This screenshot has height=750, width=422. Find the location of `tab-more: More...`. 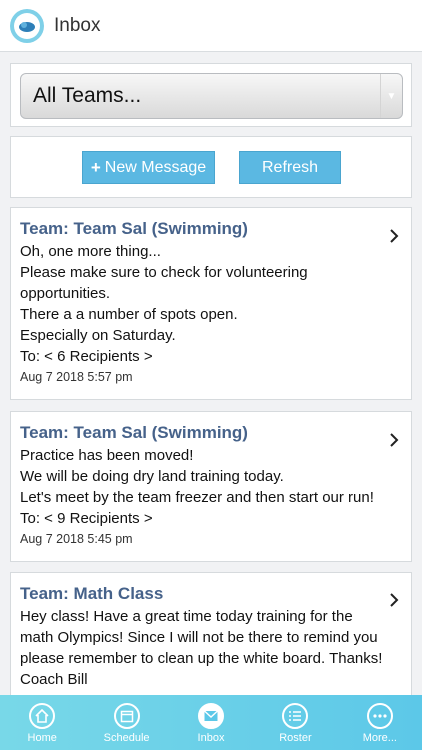

tab-more: More... is located at coordinates (380, 722).